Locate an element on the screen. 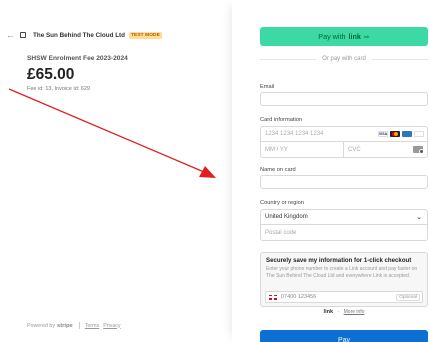 Image resolution: width=430 pixels, height=342 pixels. link-info-row: link · More info is located at coordinates (344, 312).